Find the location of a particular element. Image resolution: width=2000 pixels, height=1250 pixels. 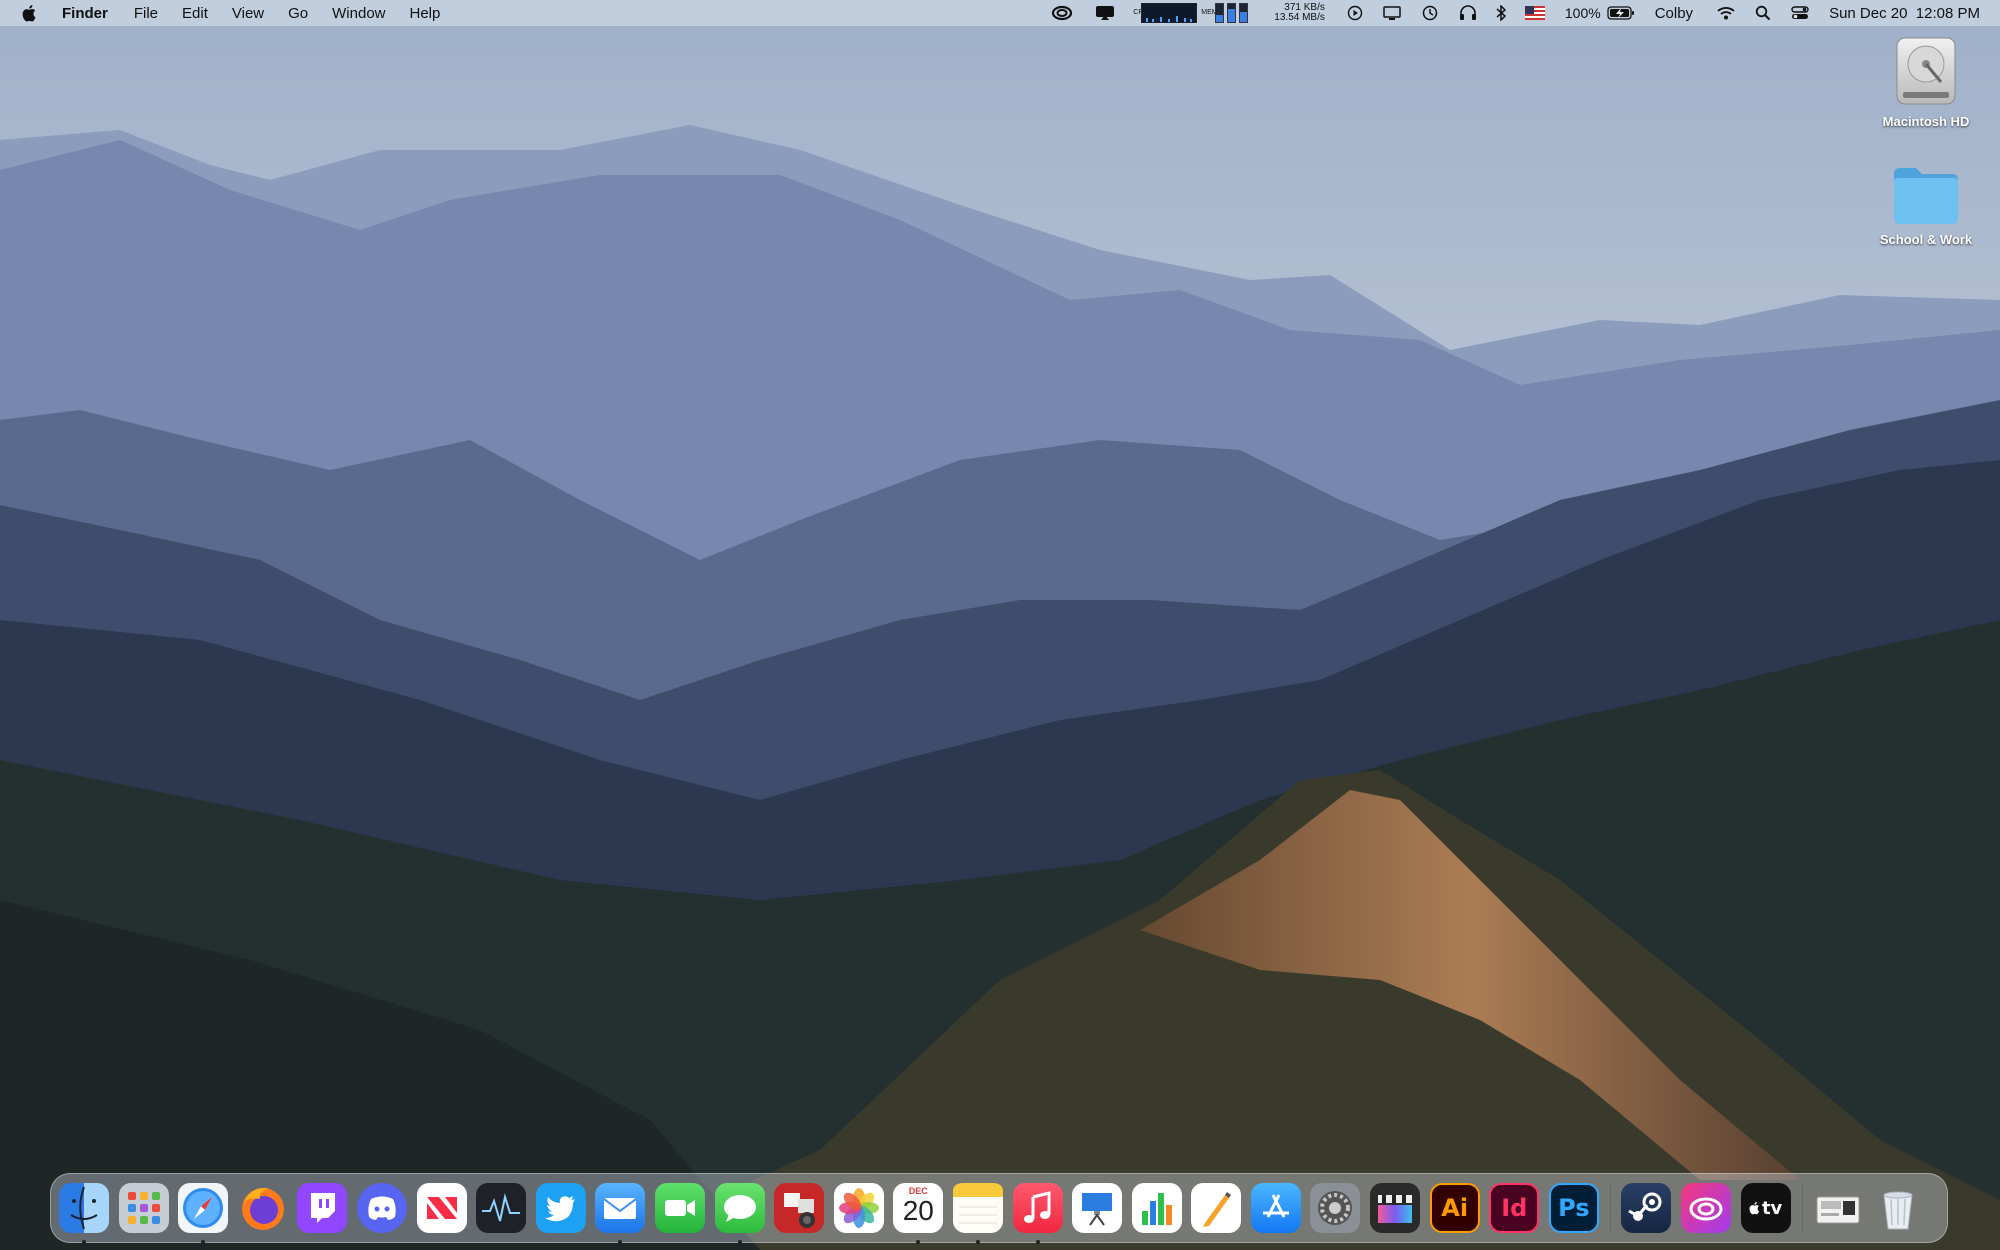

apple-tv-icon: tv is located at coordinates (1766, 1208).